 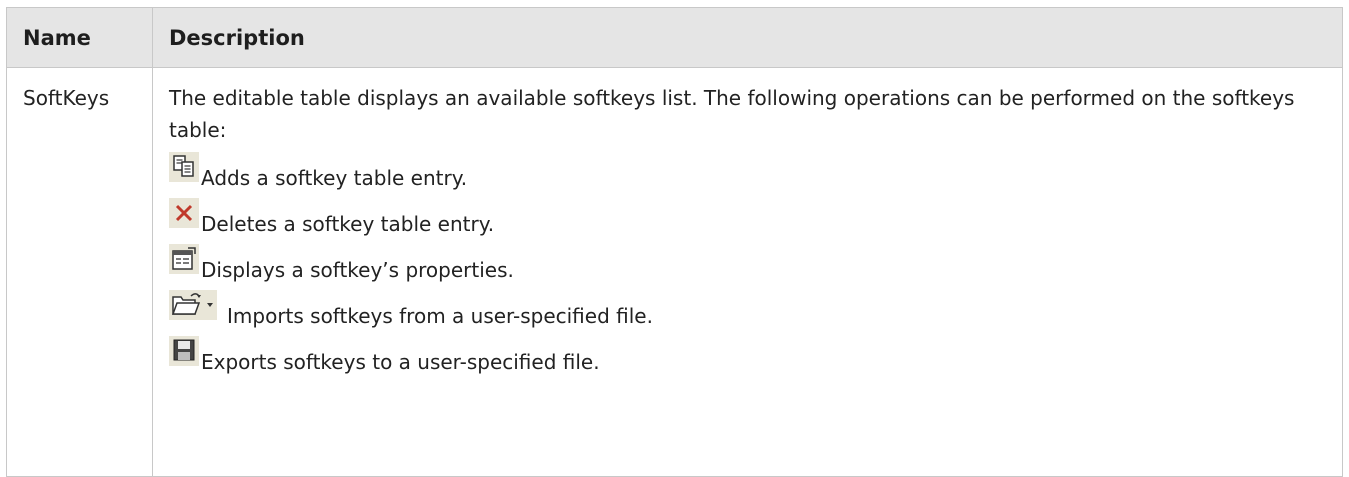 I want to click on operation-properties-text: Displays a softkey’s properties., so click(x=357, y=270).